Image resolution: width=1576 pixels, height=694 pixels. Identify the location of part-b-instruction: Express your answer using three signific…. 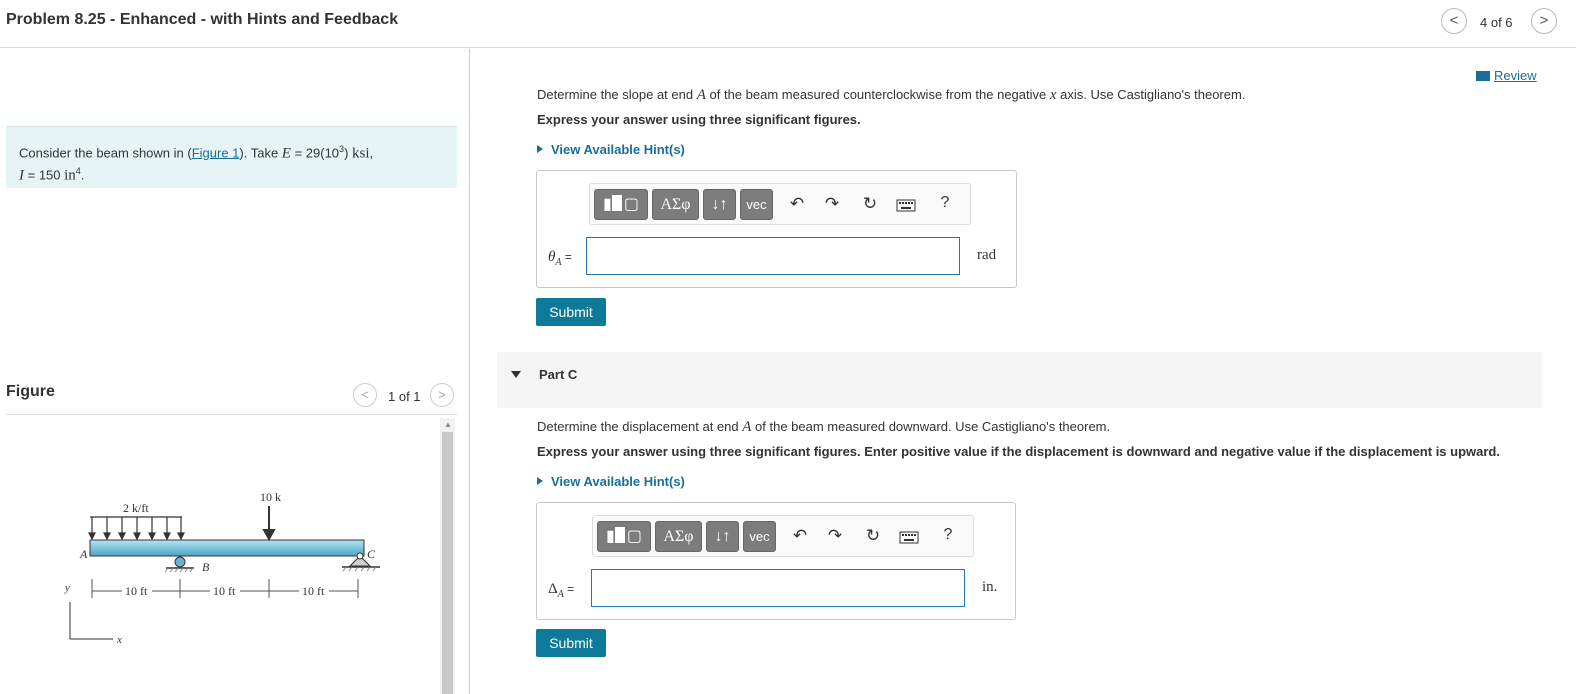
(699, 119).